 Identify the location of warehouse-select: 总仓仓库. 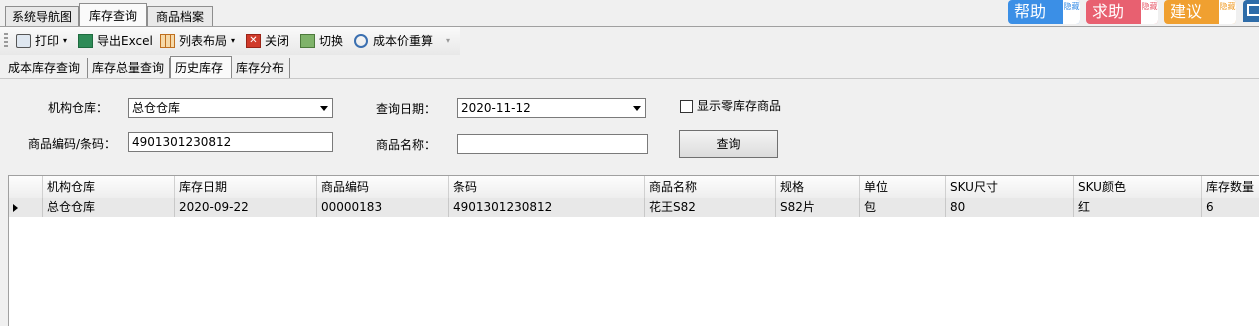
(230, 108).